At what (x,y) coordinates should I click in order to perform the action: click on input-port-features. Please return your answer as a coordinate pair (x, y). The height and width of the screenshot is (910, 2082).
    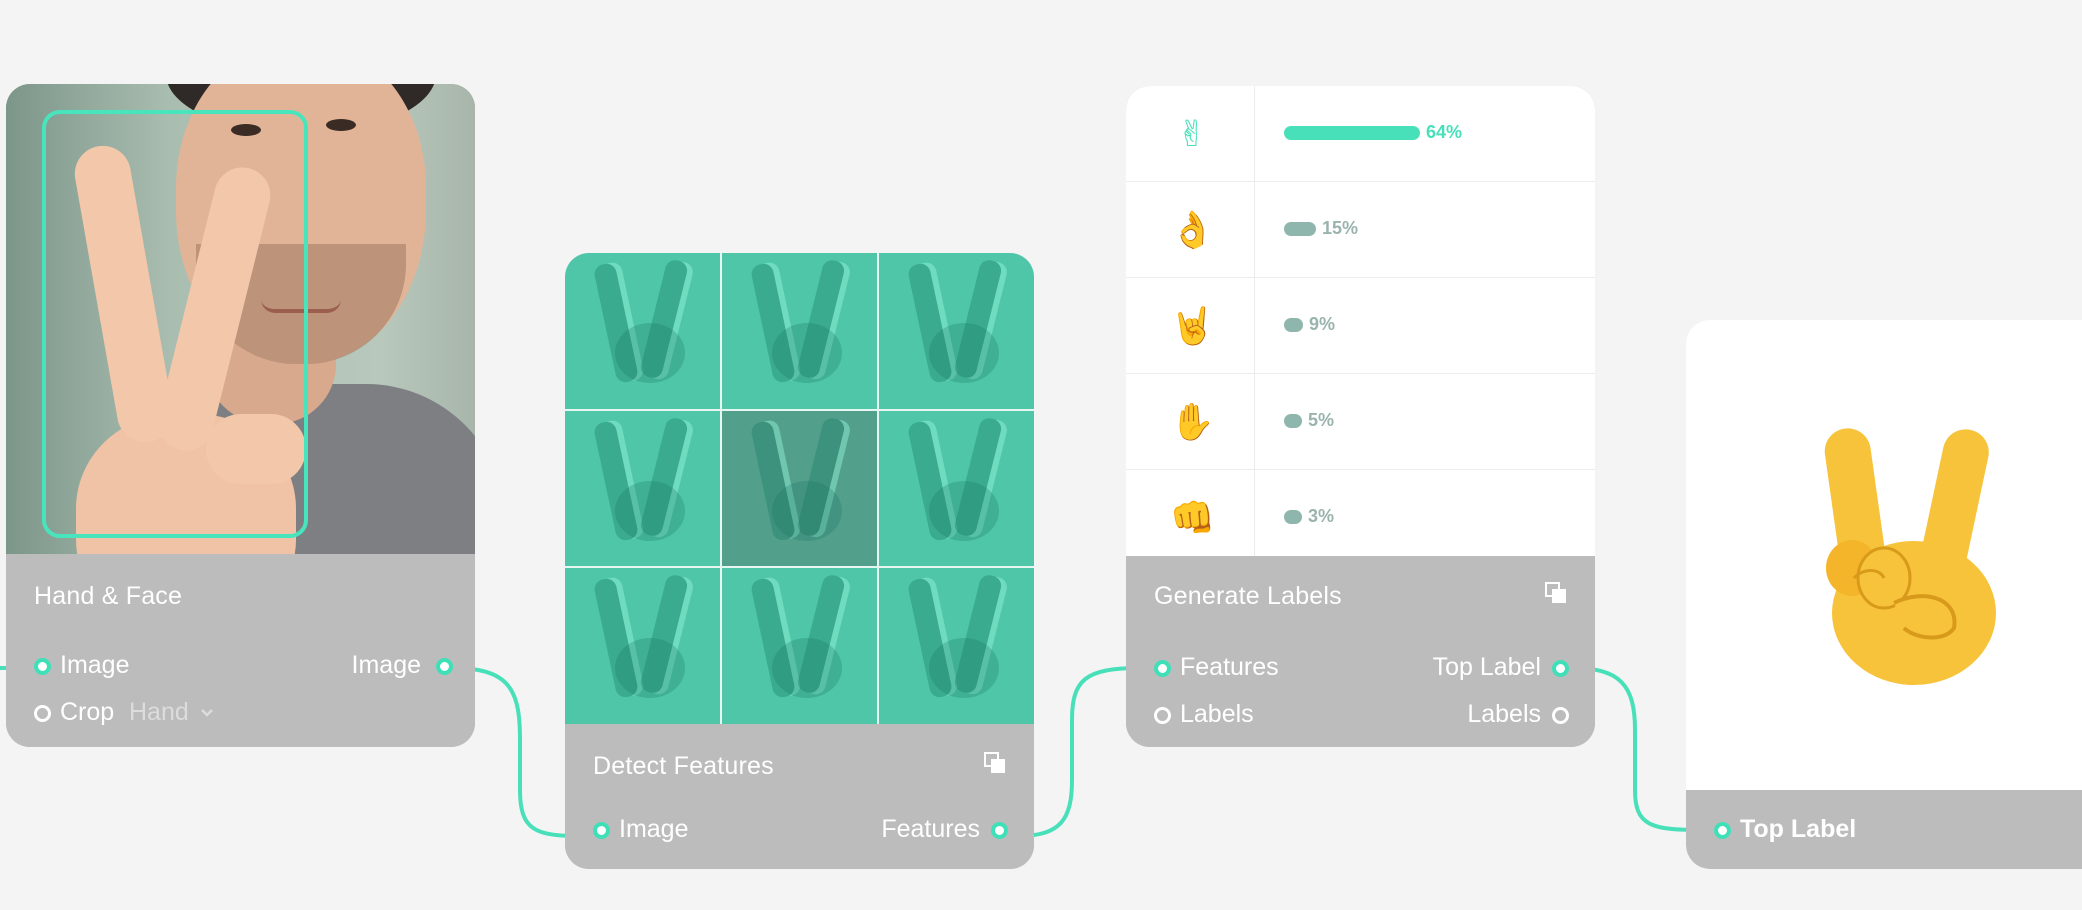
    Looking at the image, I should click on (1162, 668).